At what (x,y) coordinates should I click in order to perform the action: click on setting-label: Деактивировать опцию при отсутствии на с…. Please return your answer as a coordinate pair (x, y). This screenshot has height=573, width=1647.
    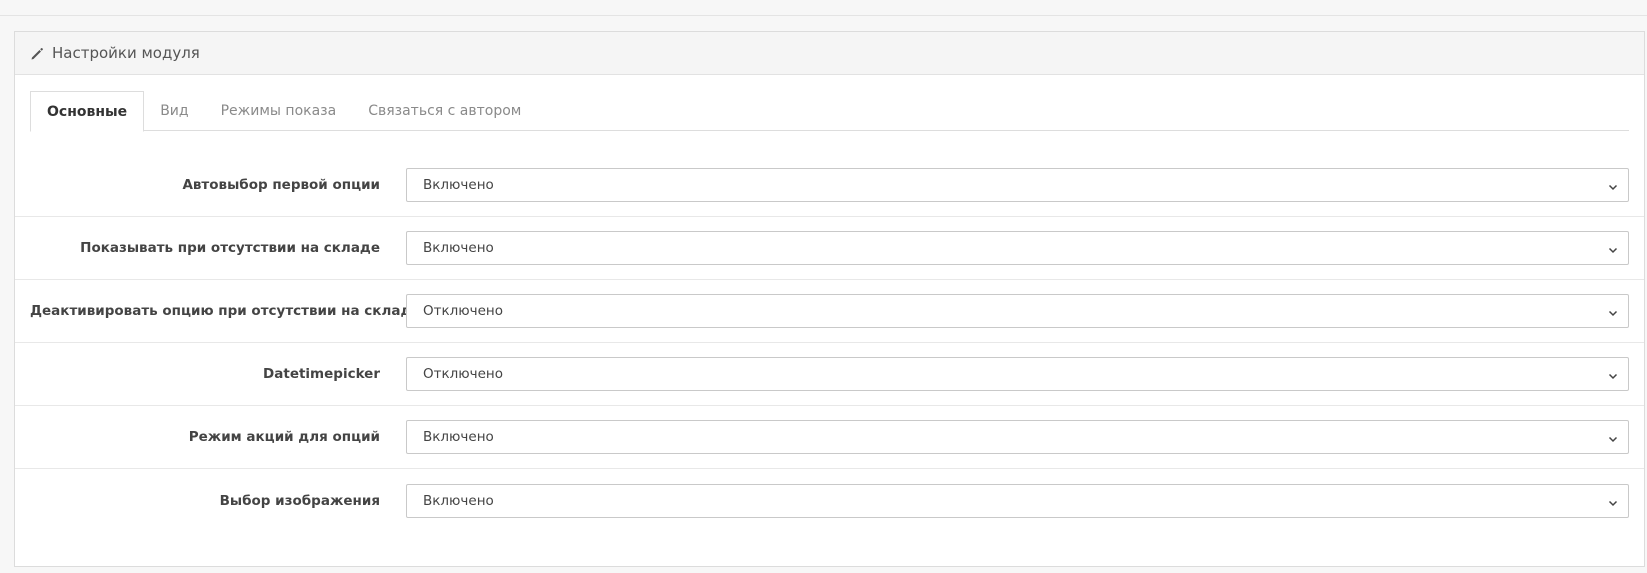
    Looking at the image, I should click on (225, 311).